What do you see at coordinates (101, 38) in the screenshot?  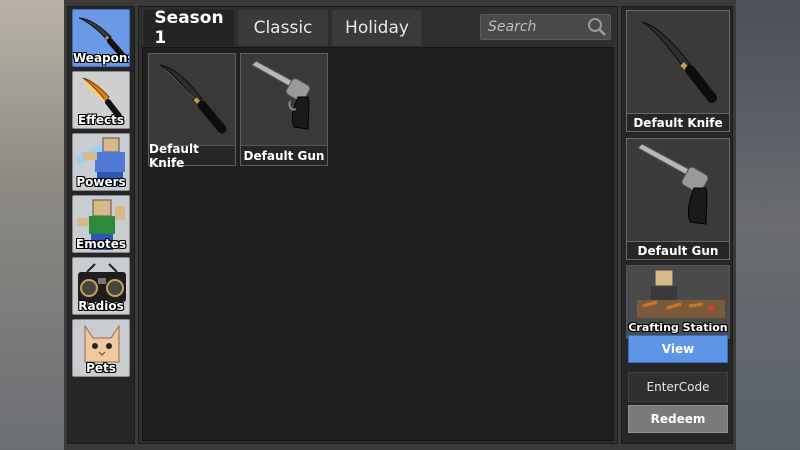 I see `sidebar-item-weapons: Weapons` at bounding box center [101, 38].